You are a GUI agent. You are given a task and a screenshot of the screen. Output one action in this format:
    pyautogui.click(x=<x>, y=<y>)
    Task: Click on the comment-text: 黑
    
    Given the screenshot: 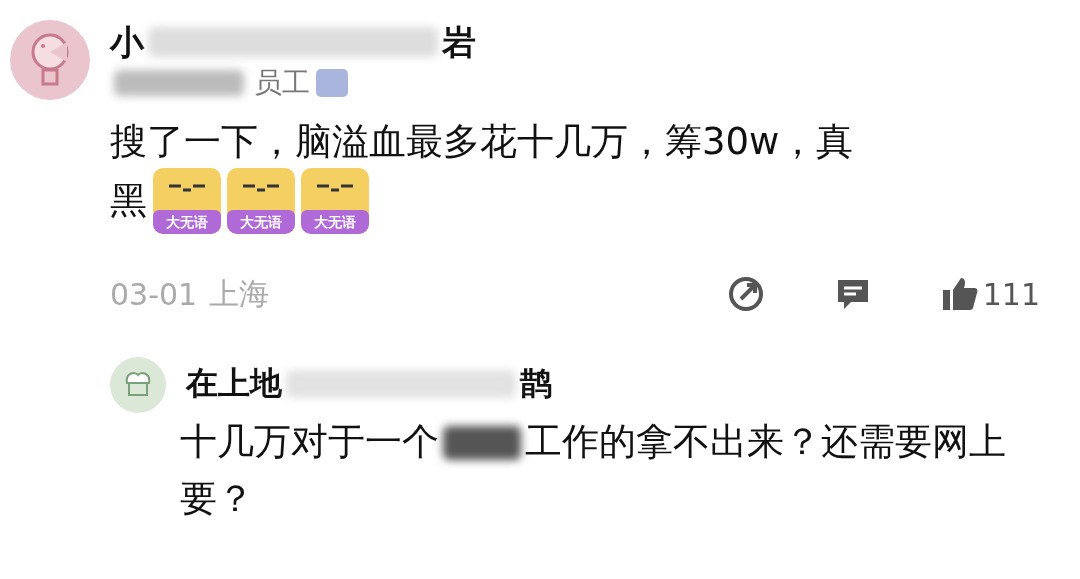 What is the action you would take?
    pyautogui.click(x=128, y=201)
    